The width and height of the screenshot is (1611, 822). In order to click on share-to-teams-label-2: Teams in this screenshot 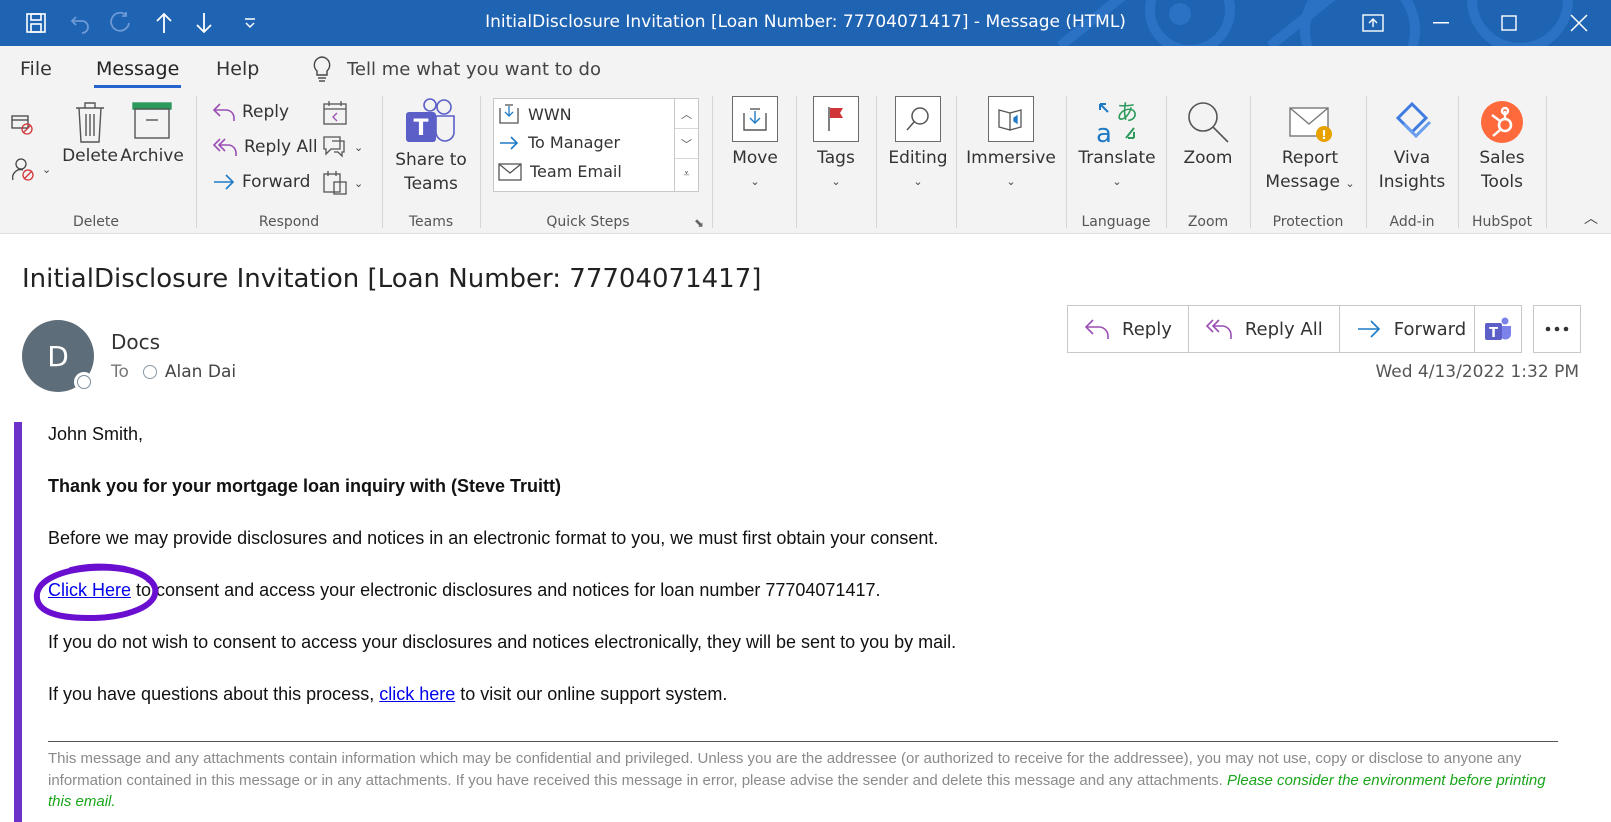, I will do `click(431, 184)`.